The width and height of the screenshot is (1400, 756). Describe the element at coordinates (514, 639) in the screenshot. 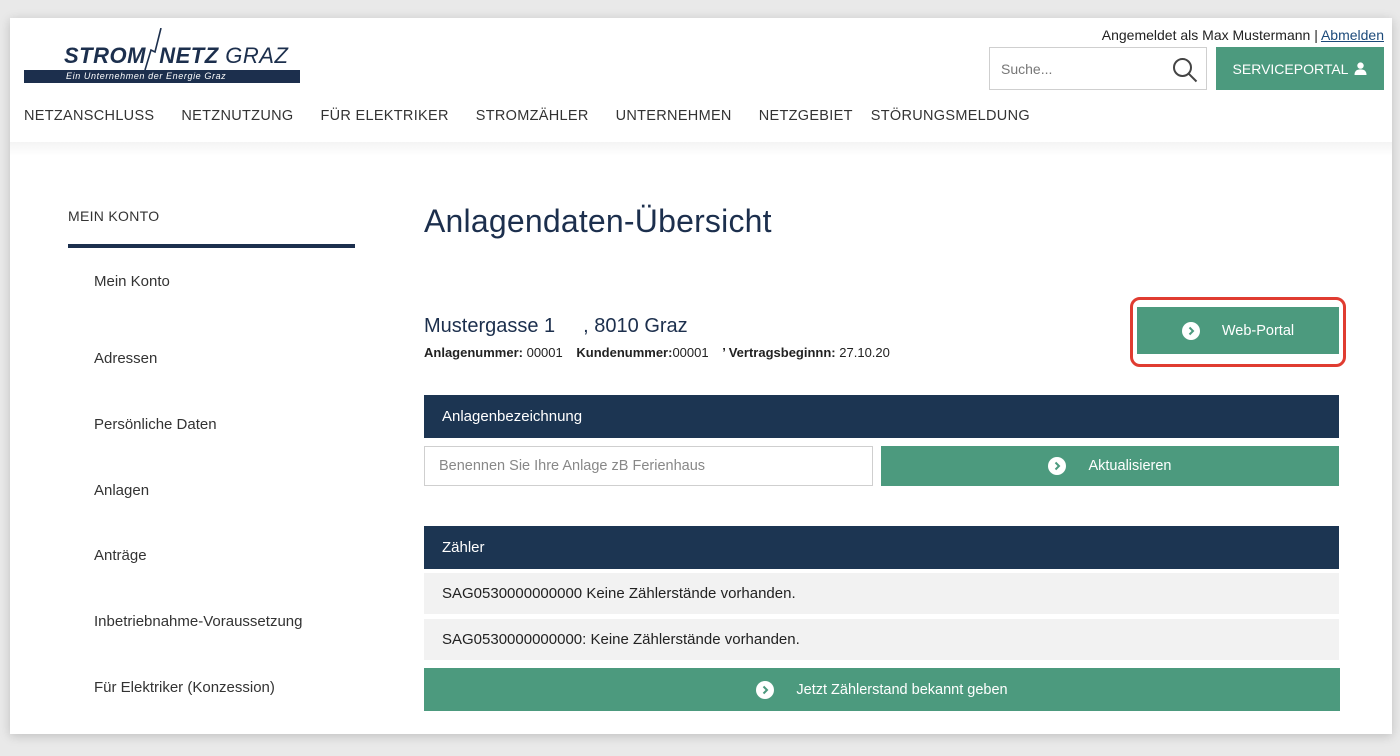

I see `meter-id: SAG0530000000000:` at that location.